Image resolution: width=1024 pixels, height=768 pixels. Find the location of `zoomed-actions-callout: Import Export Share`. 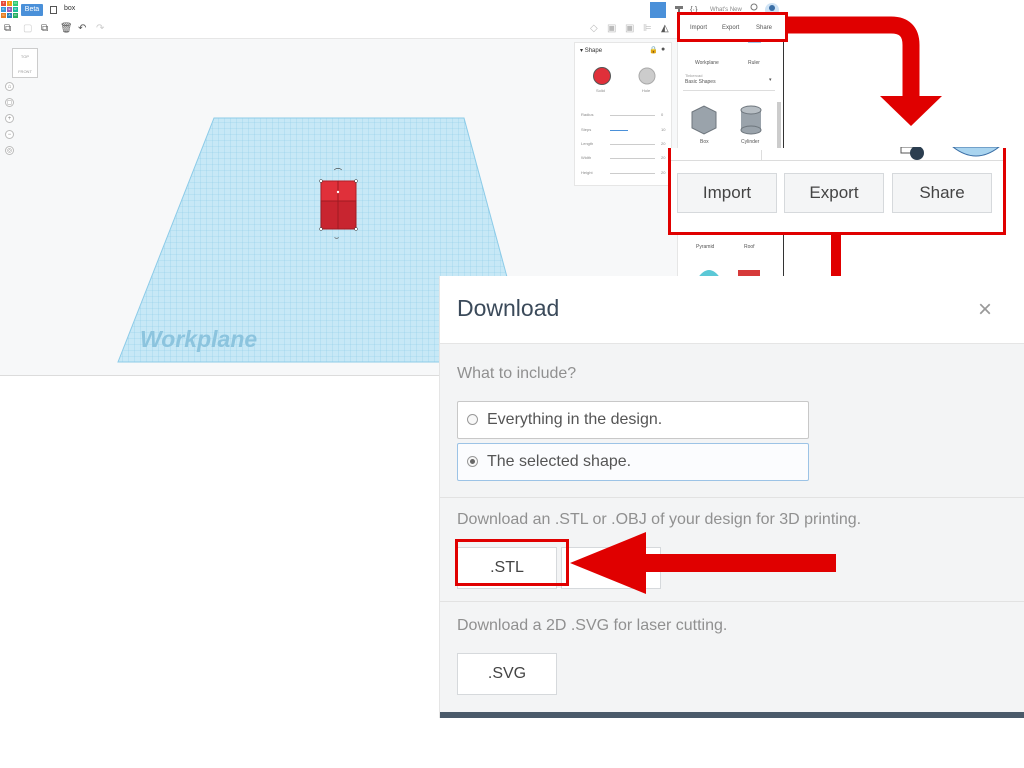

zoomed-actions-callout: Import Export Share is located at coordinates (837, 191).